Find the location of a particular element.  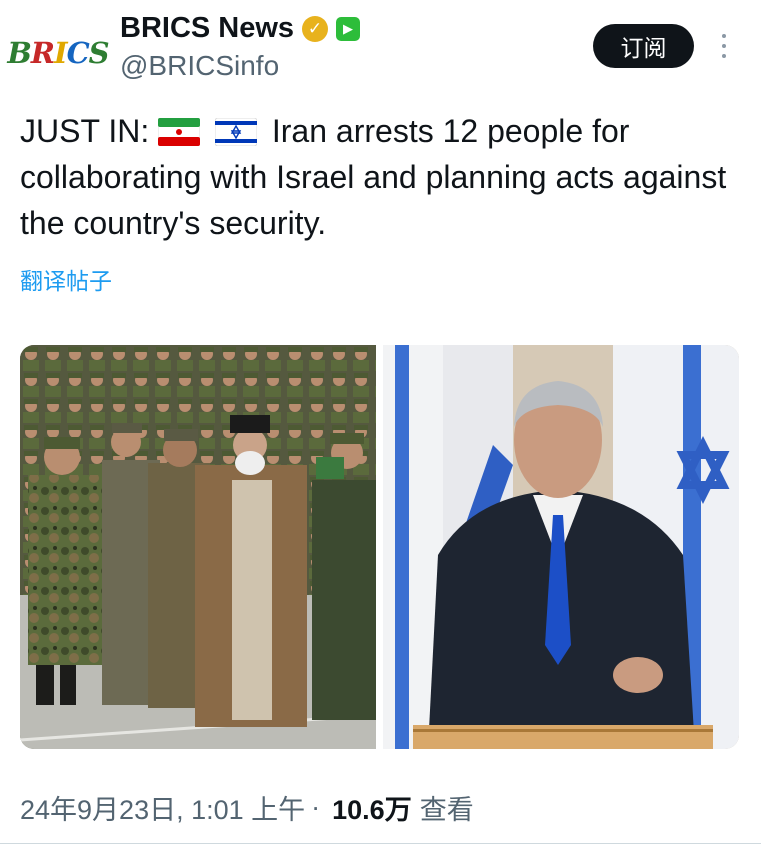

affiliate-badge-icon: ▶ is located at coordinates (348, 28).